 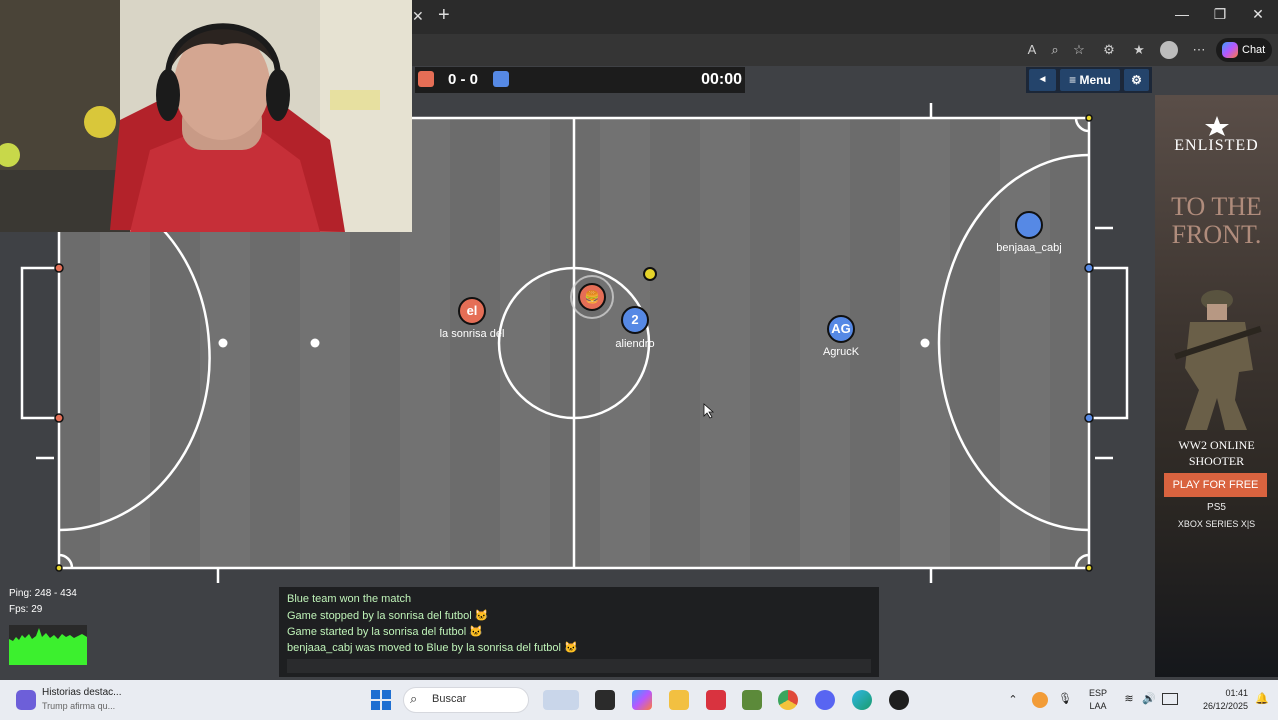 I want to click on search-placeholder: Buscar, so click(x=449, y=699).